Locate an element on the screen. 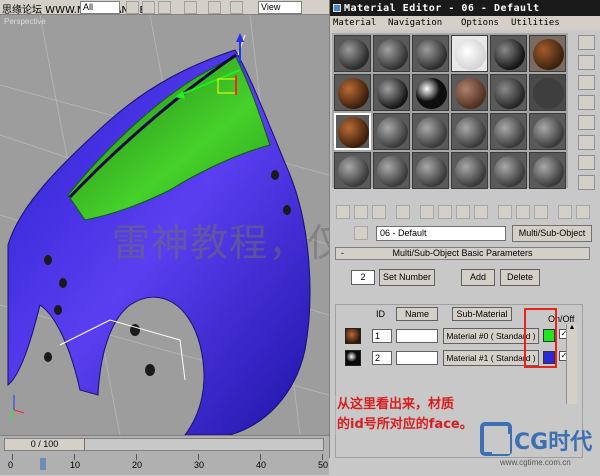 This screenshot has width=600, height=476. make-unique-icon is located at coordinates (445, 212).